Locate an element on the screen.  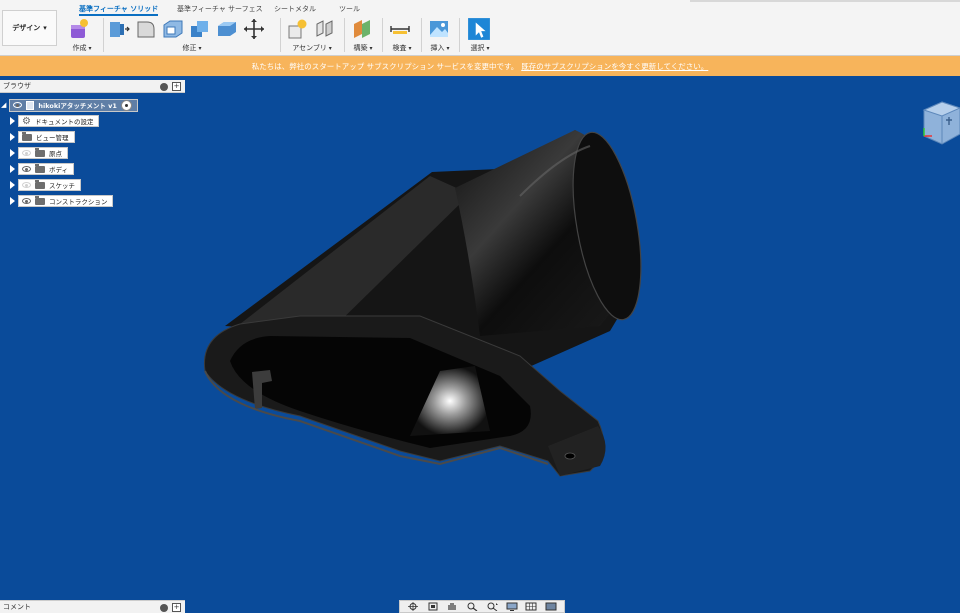
assemble-label: アセンブリ is located at coordinates (312, 48).